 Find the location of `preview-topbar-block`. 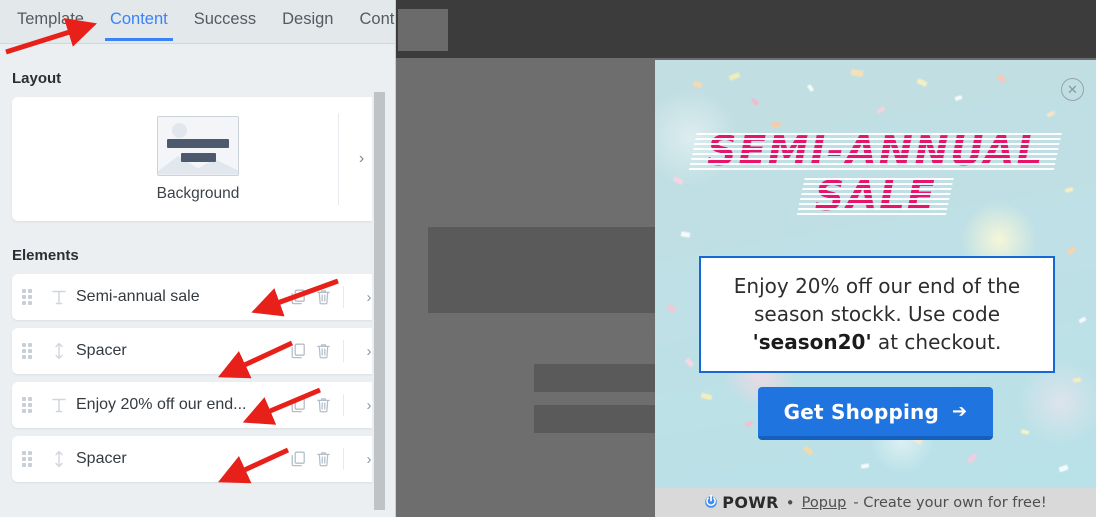

preview-topbar-block is located at coordinates (423, 30).